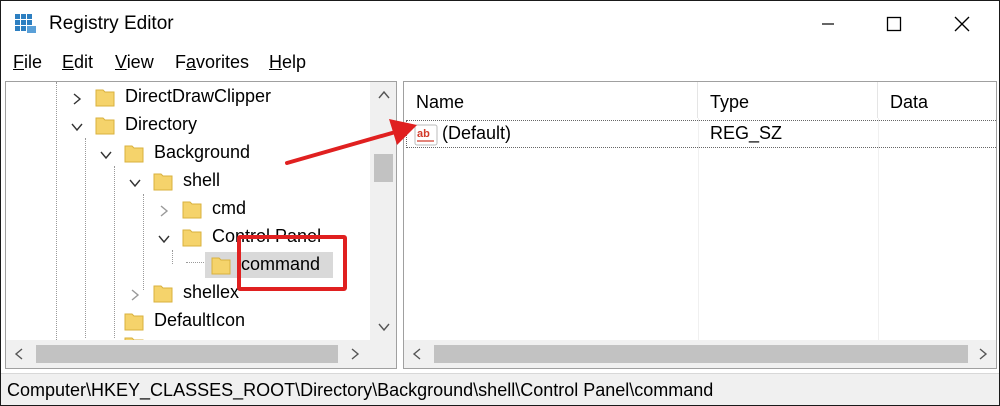  What do you see at coordinates (275, 62) in the screenshot?
I see `menu-help-accel: H` at bounding box center [275, 62].